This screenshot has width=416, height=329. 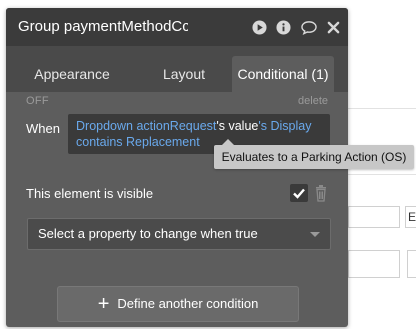 What do you see at coordinates (90, 193) in the screenshot?
I see `property-label: This element is visible` at bounding box center [90, 193].